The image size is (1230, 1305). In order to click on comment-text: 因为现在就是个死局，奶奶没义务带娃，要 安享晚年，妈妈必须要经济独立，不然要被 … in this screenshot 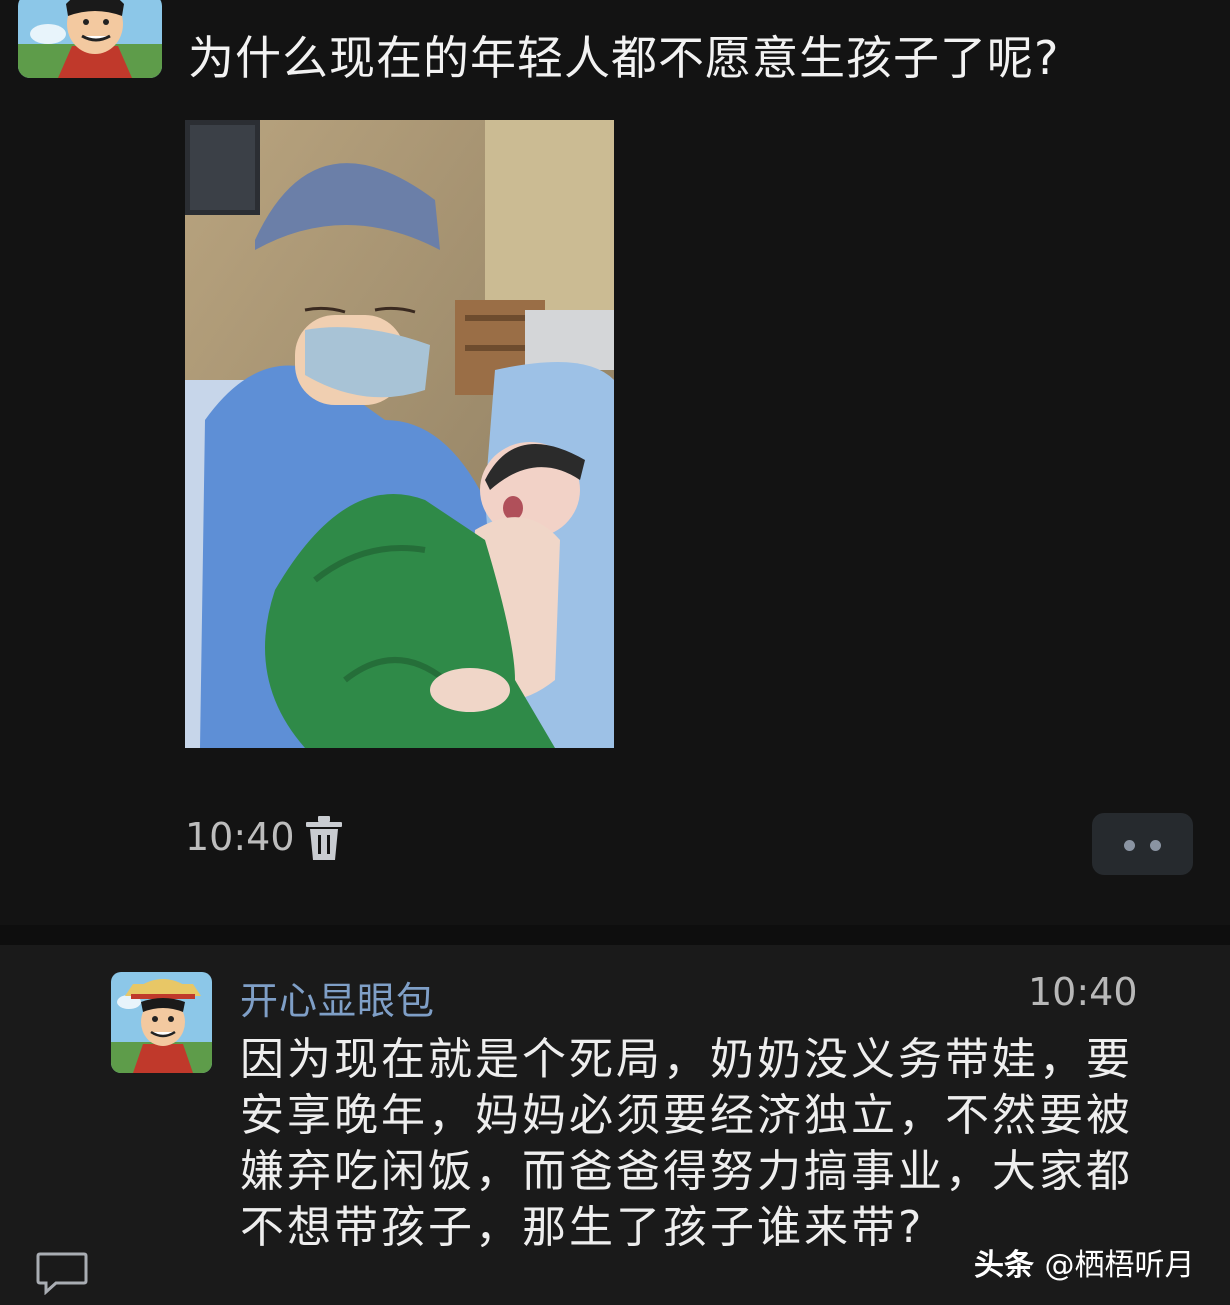, I will do `click(707, 1144)`.